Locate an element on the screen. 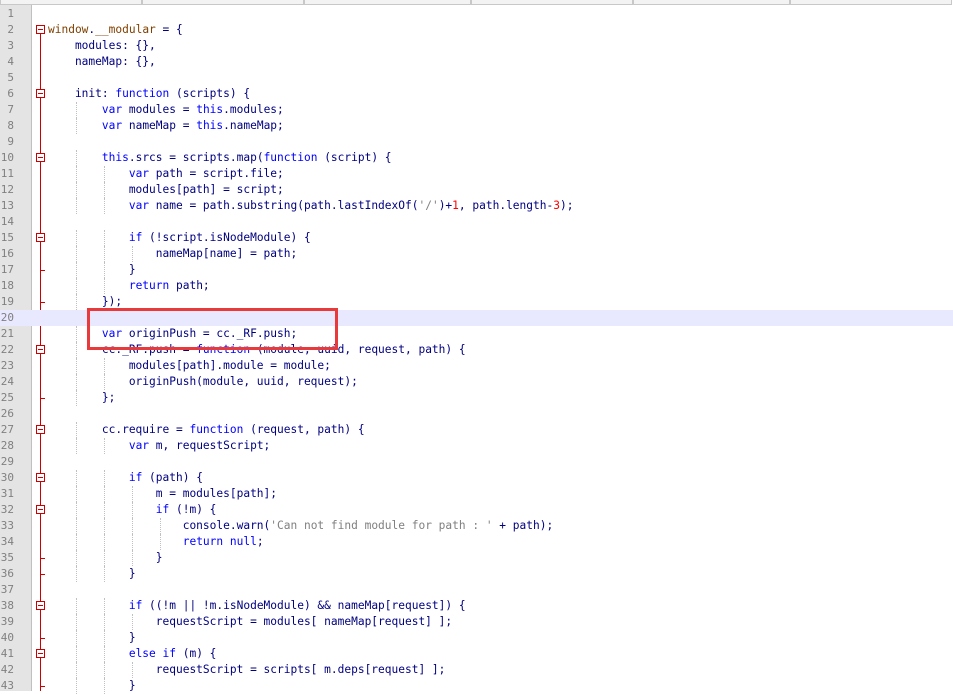  code-line: 12 modules[path] = script; is located at coordinates (476, 190).